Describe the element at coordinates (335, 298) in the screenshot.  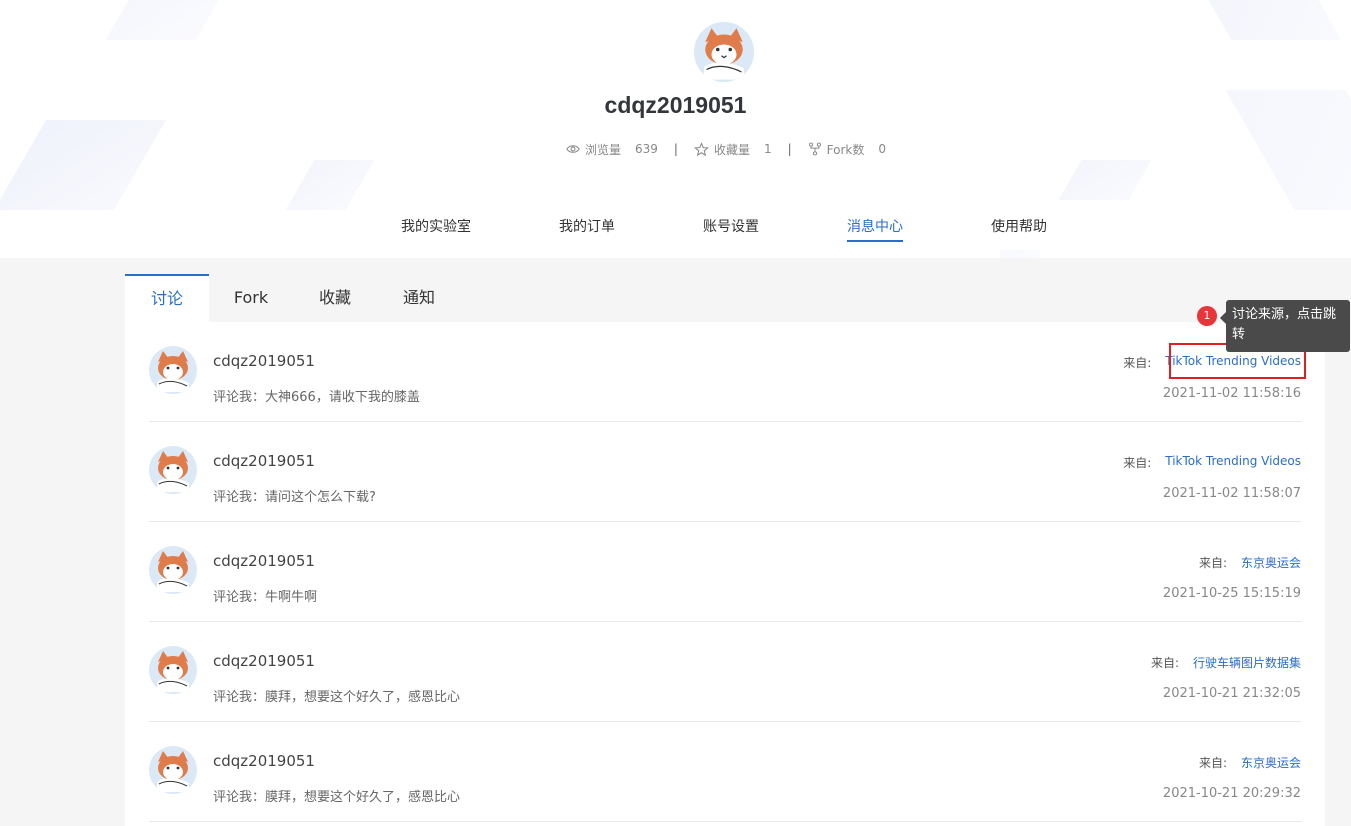
I see `tab-favorites: 收藏` at that location.